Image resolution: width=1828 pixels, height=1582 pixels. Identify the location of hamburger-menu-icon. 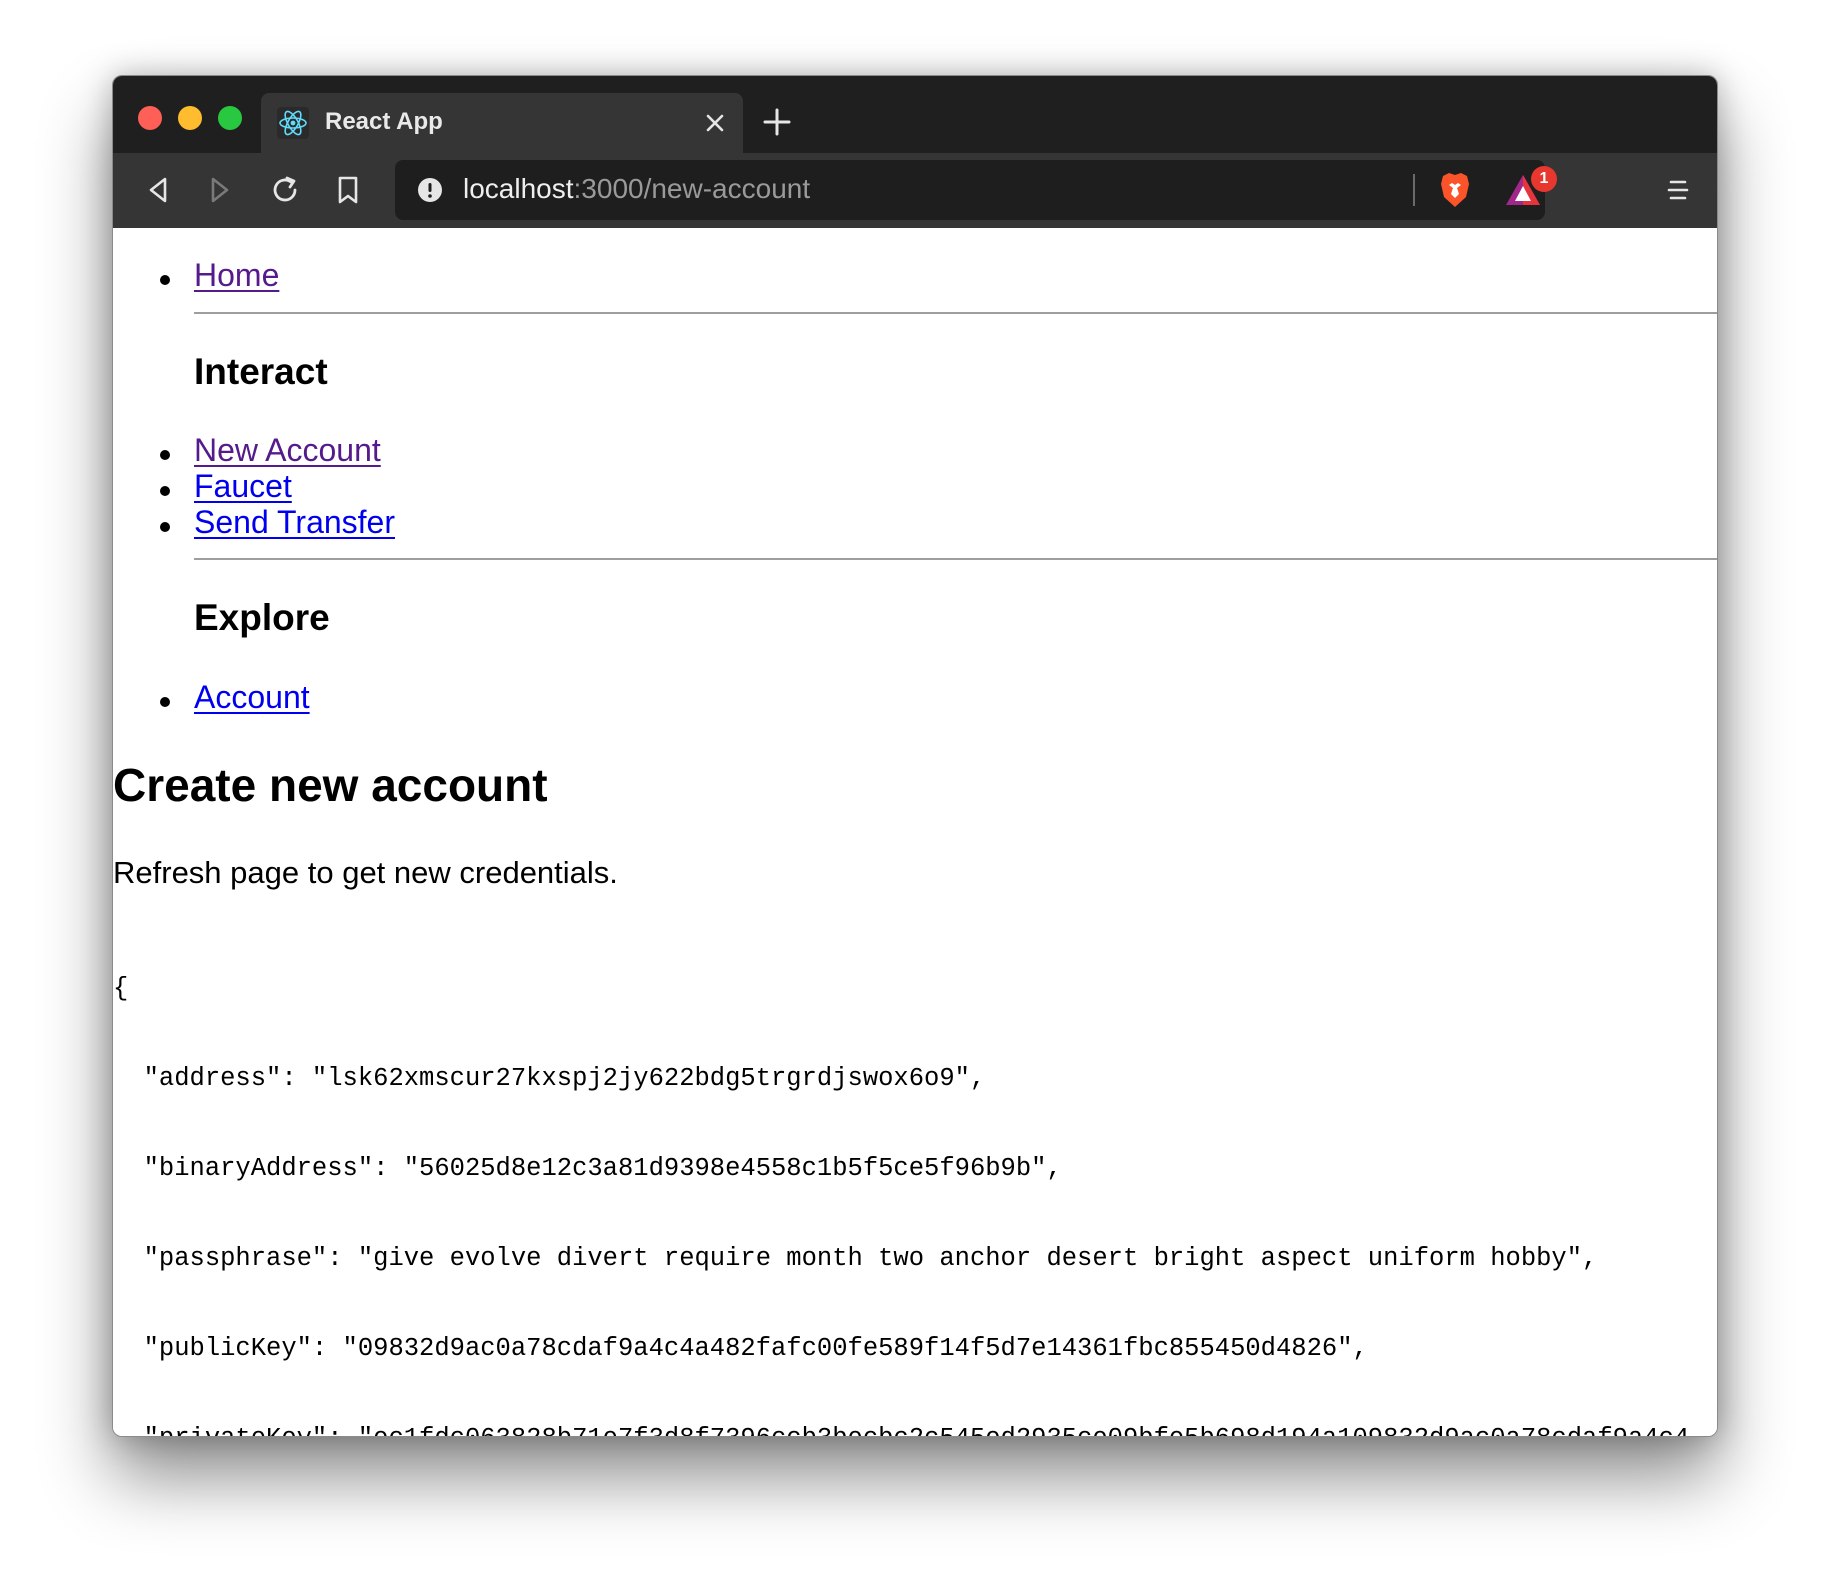
(1678, 190).